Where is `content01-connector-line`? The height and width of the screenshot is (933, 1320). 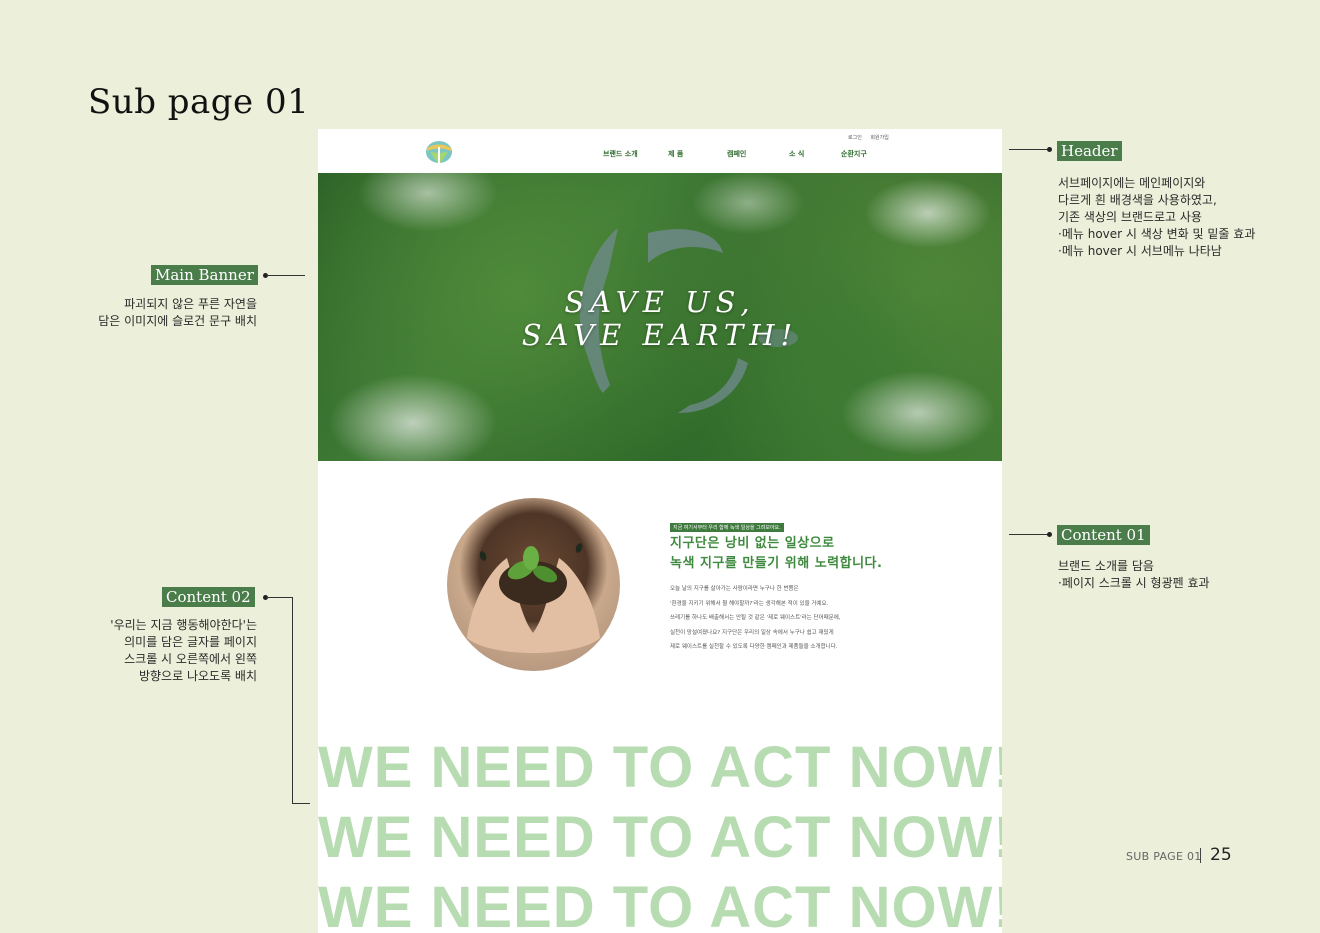
content01-connector-line is located at coordinates (1029, 534).